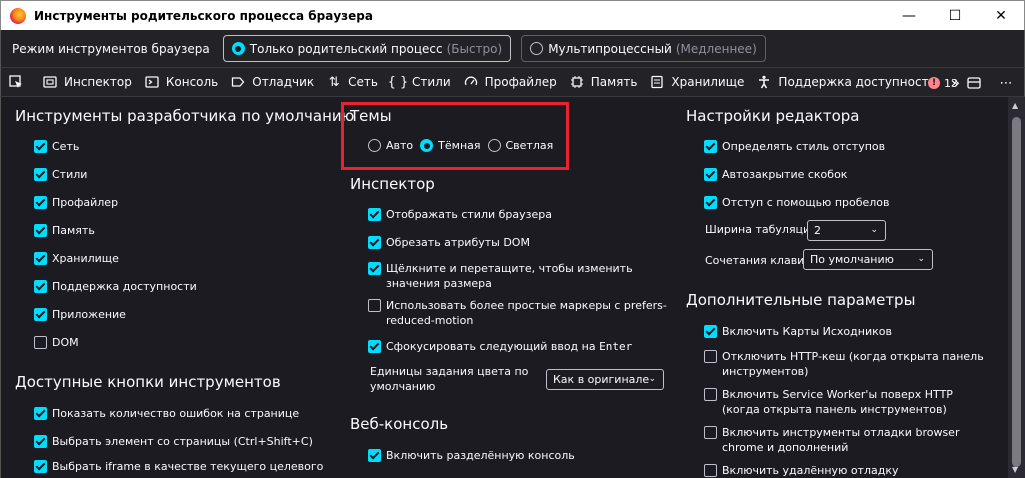  What do you see at coordinates (85, 258) in the screenshot?
I see `checkbox-label: Хранилище` at bounding box center [85, 258].